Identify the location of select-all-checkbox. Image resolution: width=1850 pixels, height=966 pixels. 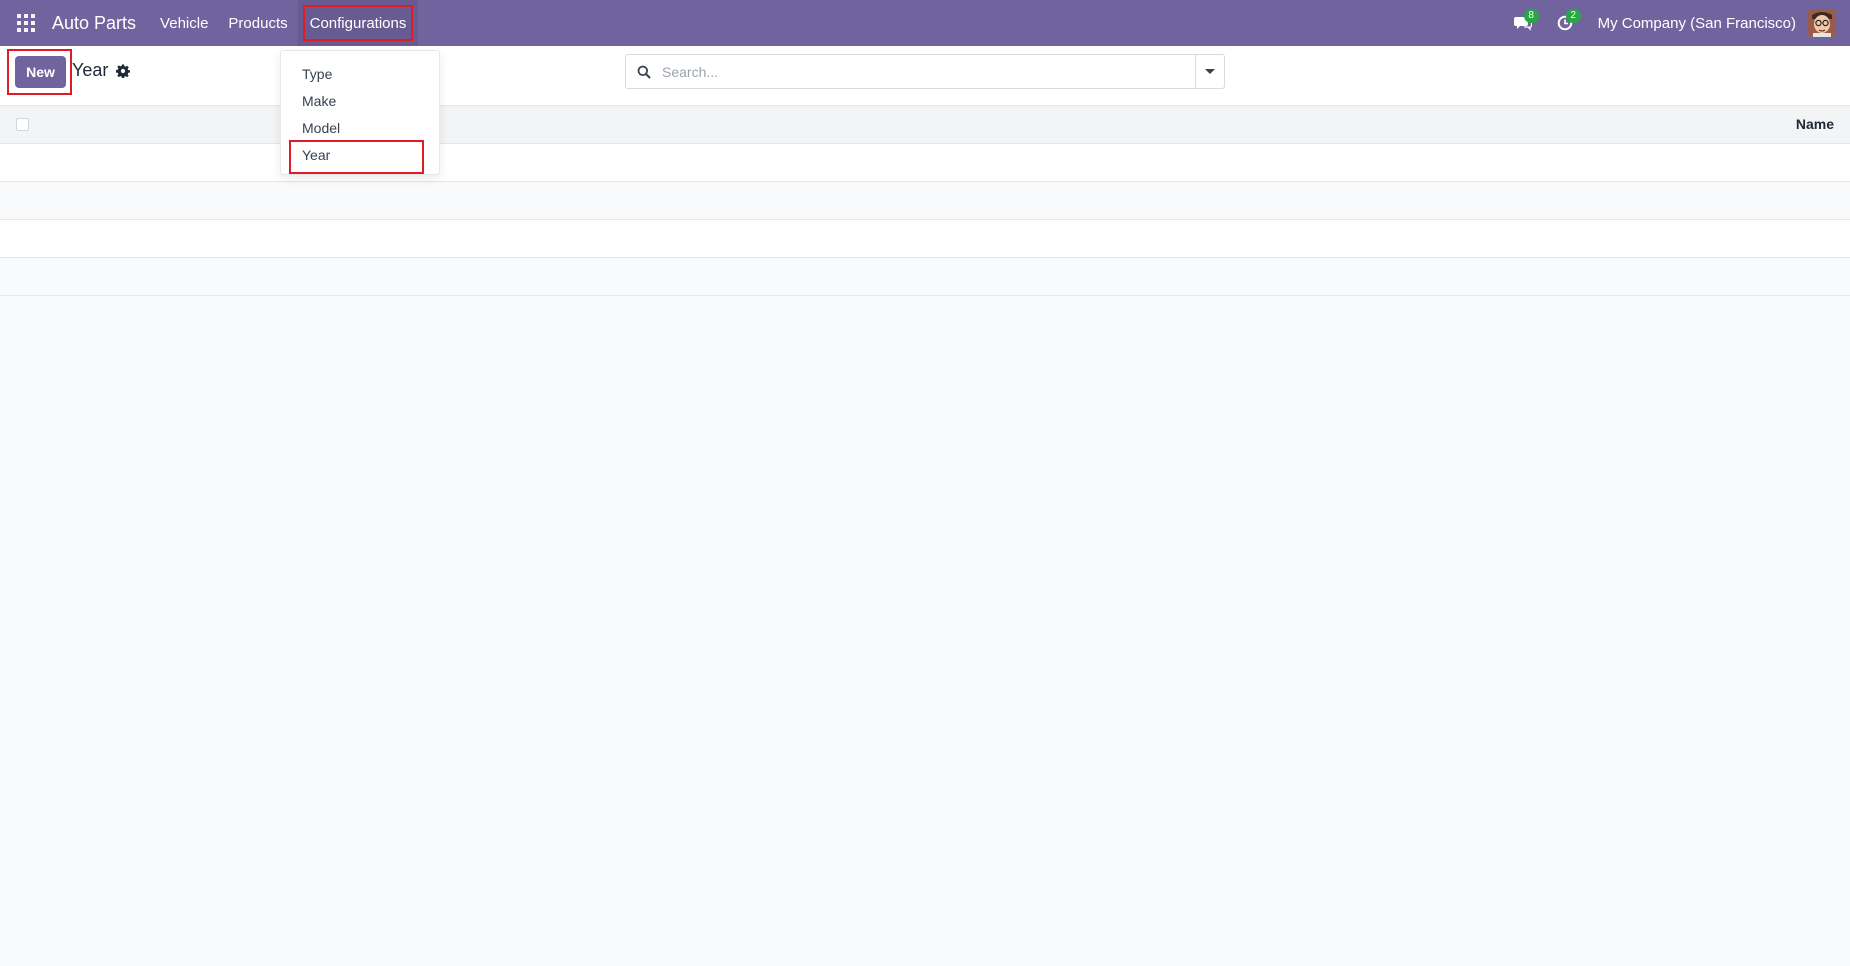
(22, 124).